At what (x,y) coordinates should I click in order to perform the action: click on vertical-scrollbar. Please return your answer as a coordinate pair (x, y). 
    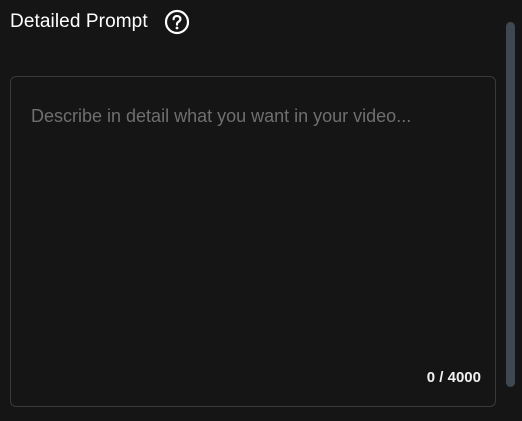
    Looking at the image, I should click on (511, 210).